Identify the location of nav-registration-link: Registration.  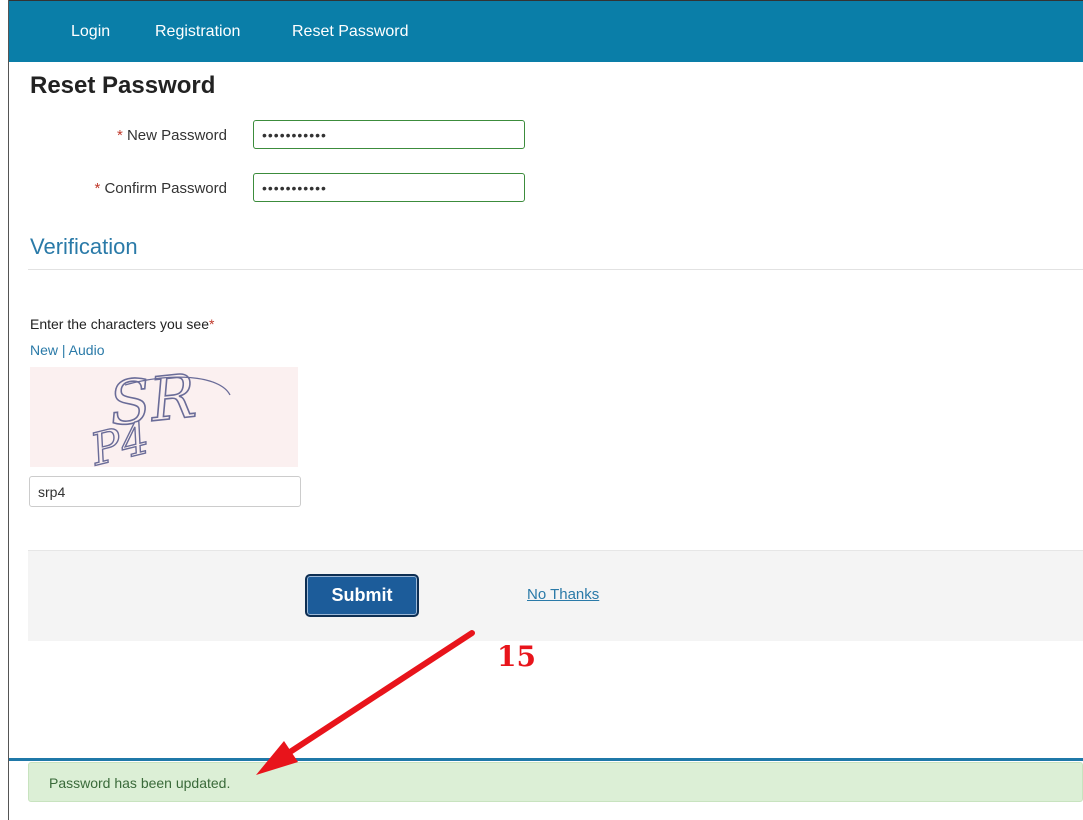
(197, 32).